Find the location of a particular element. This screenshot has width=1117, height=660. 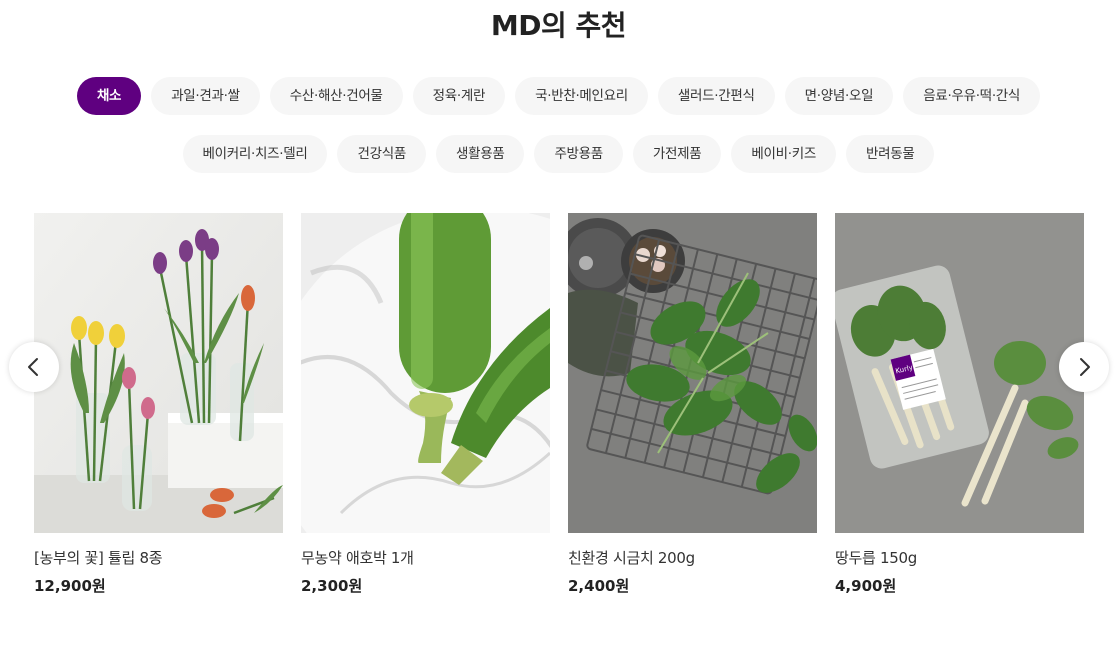

product-card: [농부의 꽃] 튤립 8종 12,900원 is located at coordinates (158, 405).